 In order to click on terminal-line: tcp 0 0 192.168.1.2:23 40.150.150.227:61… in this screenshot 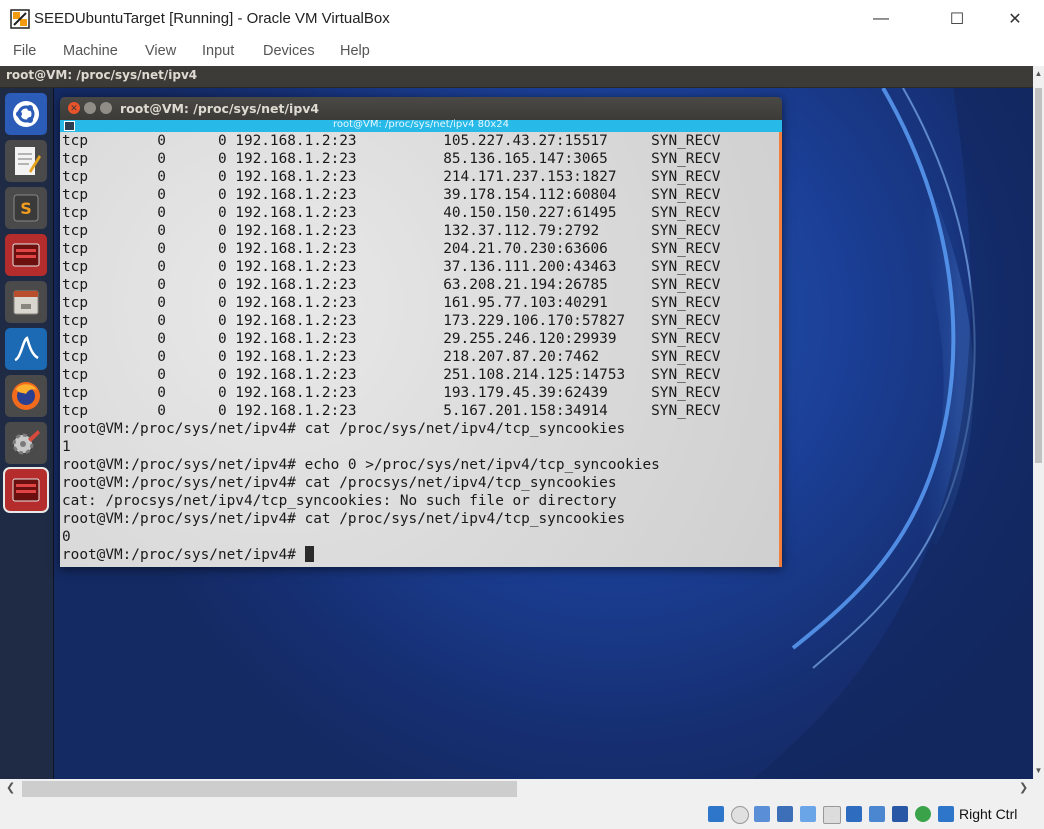, I will do `click(391, 213)`.